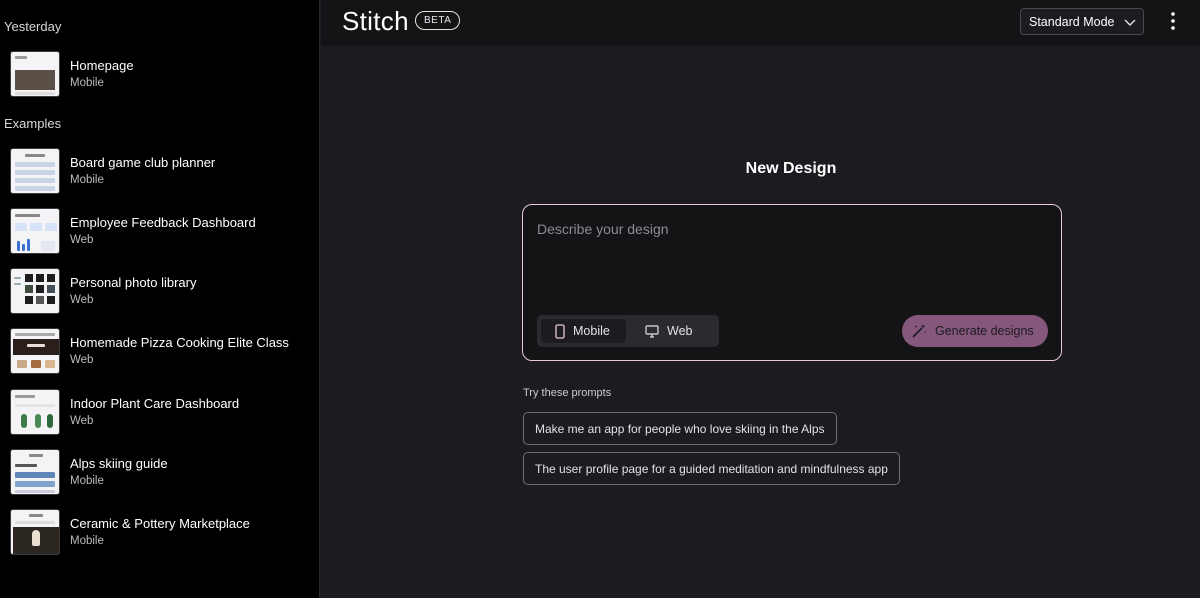 The height and width of the screenshot is (598, 1200). What do you see at coordinates (160, 523) in the screenshot?
I see `item-title: Ceramic & Pottery Marketplace` at bounding box center [160, 523].